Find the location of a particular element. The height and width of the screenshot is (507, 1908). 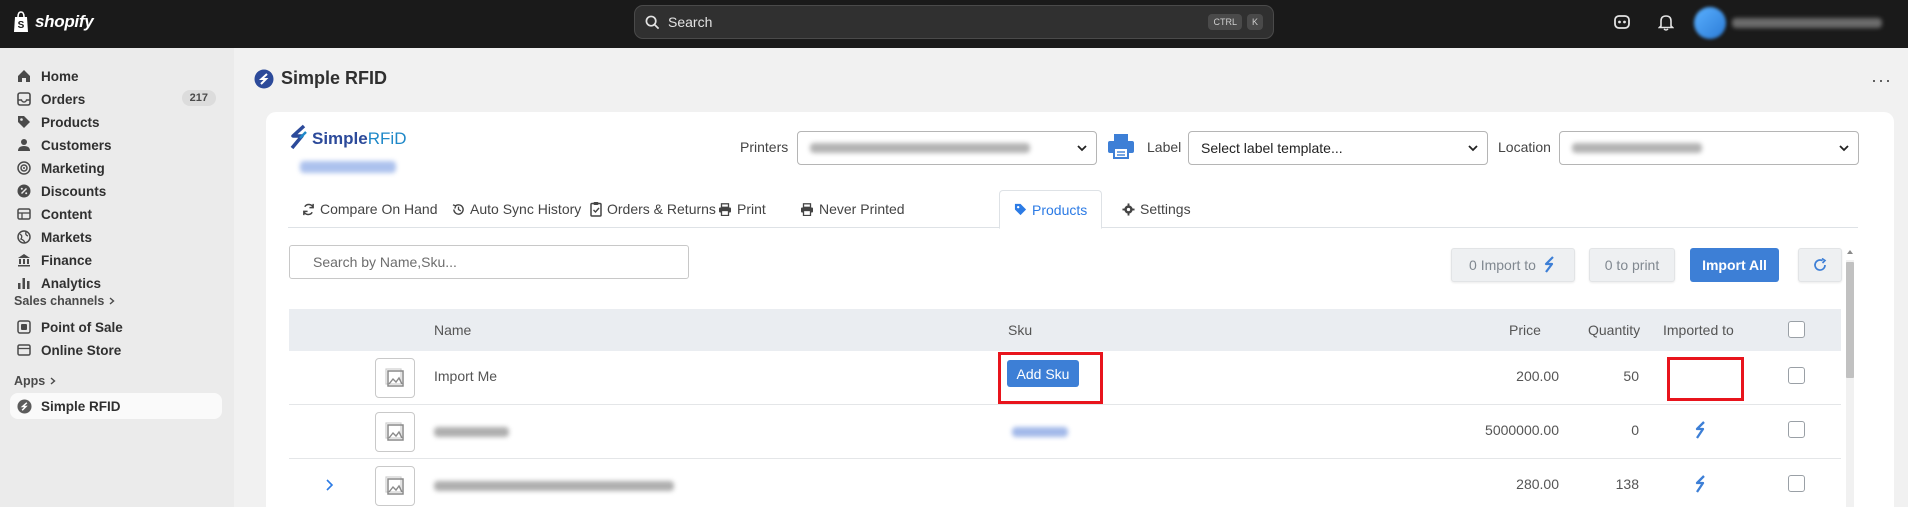

sync-icon is located at coordinates (308, 209).